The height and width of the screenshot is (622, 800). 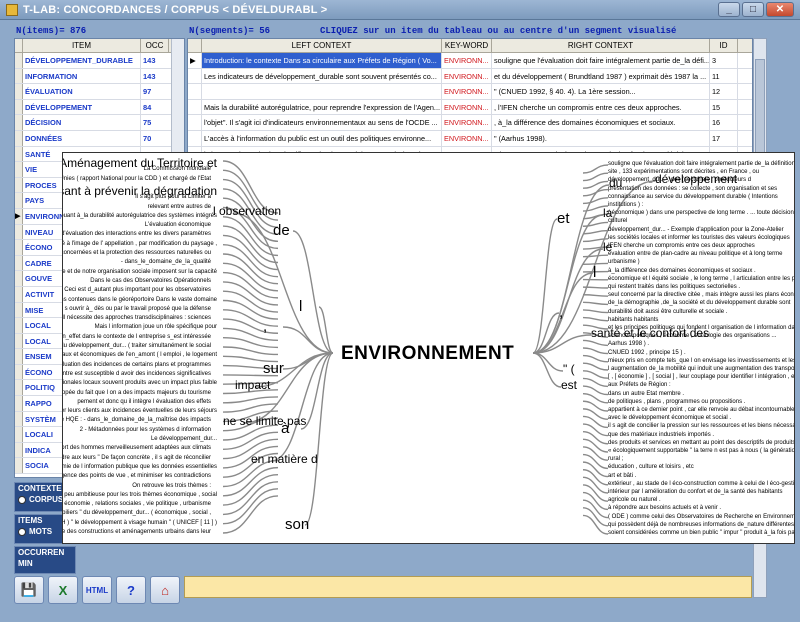 I want to click on item-row: DÉCISION 75, so click(x=99, y=123).